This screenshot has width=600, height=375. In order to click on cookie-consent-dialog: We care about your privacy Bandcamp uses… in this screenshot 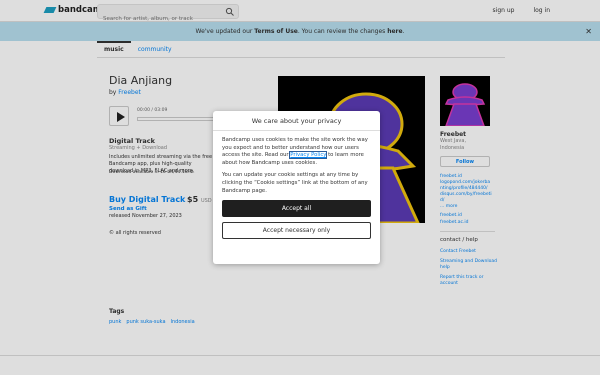, I will do `click(296, 187)`.